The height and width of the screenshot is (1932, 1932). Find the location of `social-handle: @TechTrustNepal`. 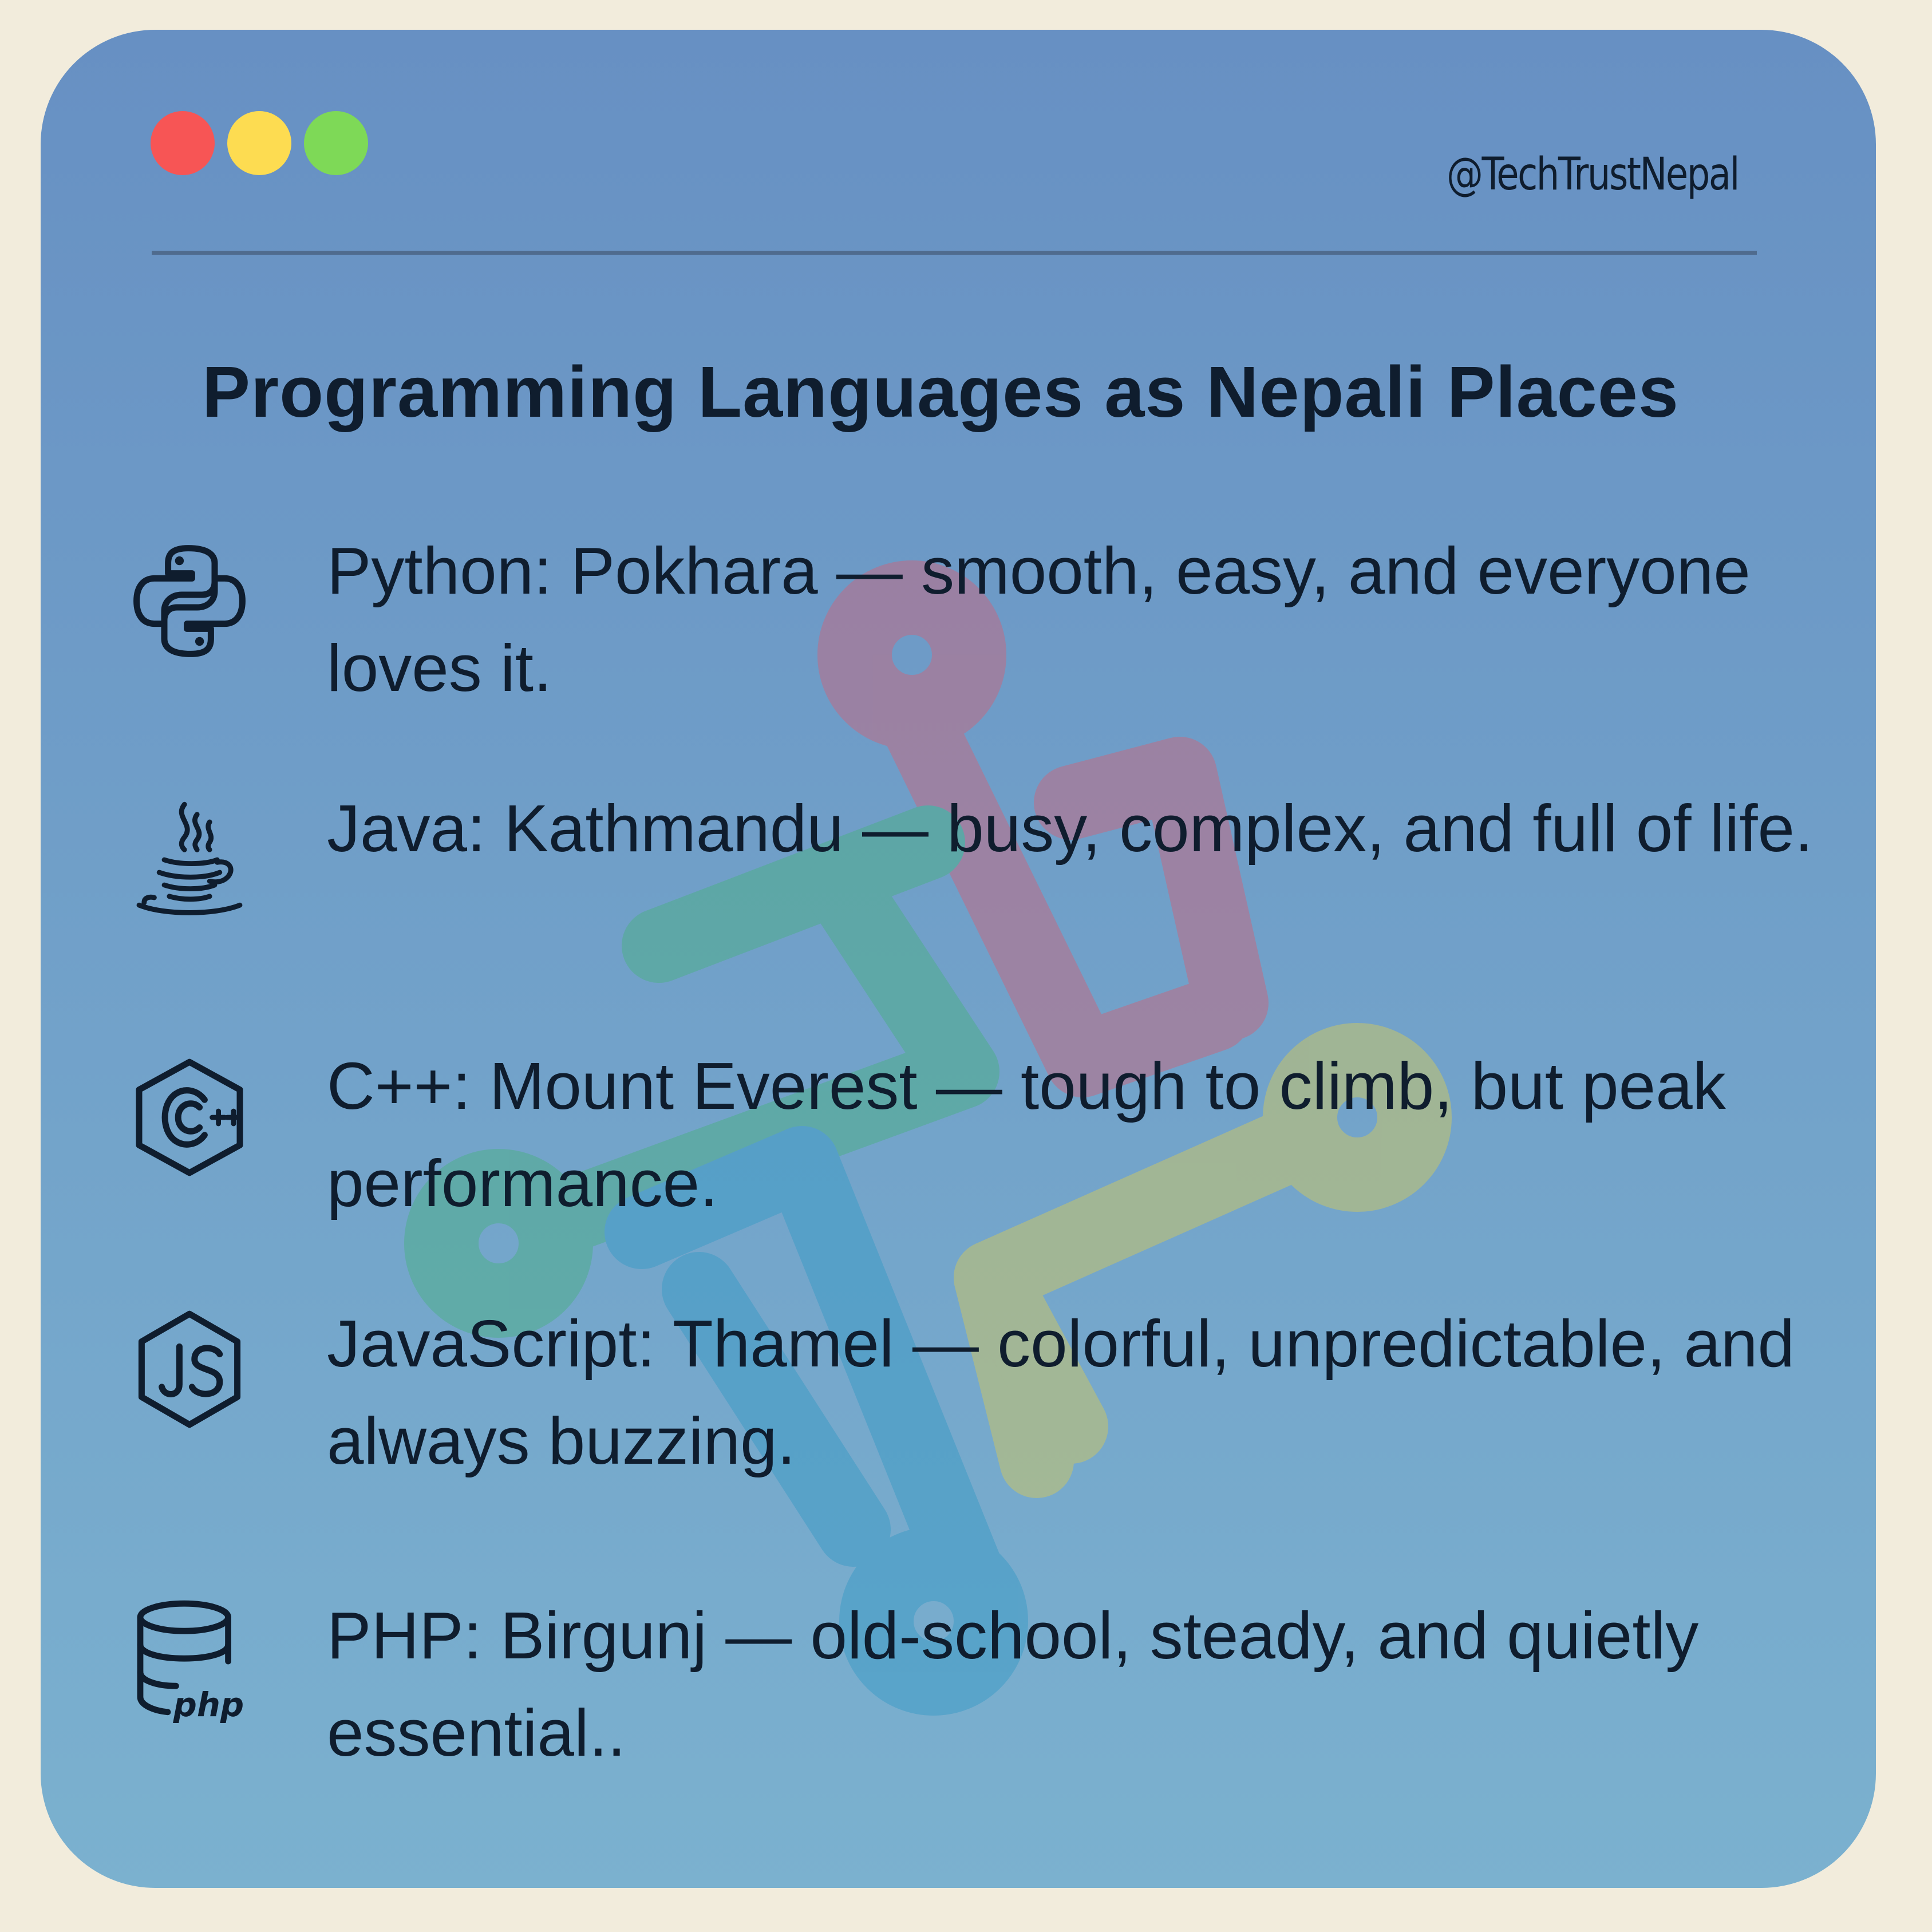

social-handle: @TechTrustNepal is located at coordinates (1593, 174).